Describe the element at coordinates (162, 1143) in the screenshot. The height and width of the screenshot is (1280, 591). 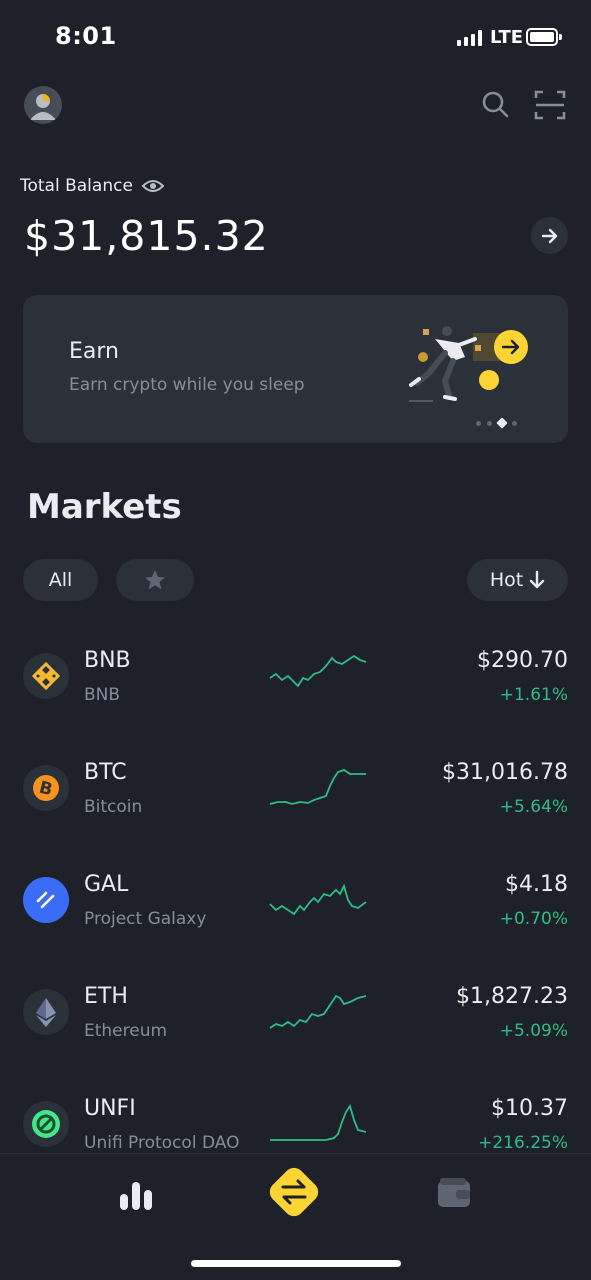
I see `coin-name: Unifi Protocol DAO` at that location.